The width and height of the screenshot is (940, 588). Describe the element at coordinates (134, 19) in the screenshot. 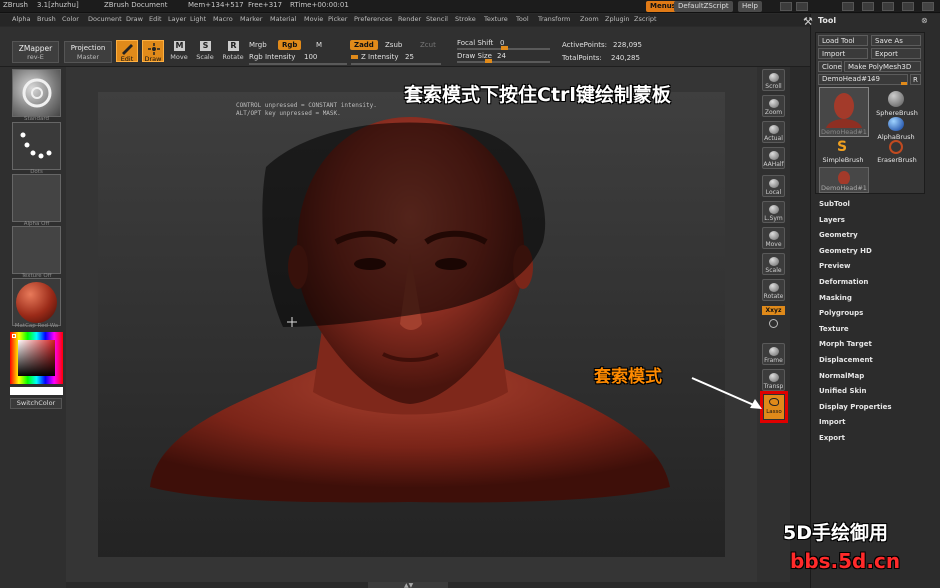

I see `menu-draw: Draw` at that location.